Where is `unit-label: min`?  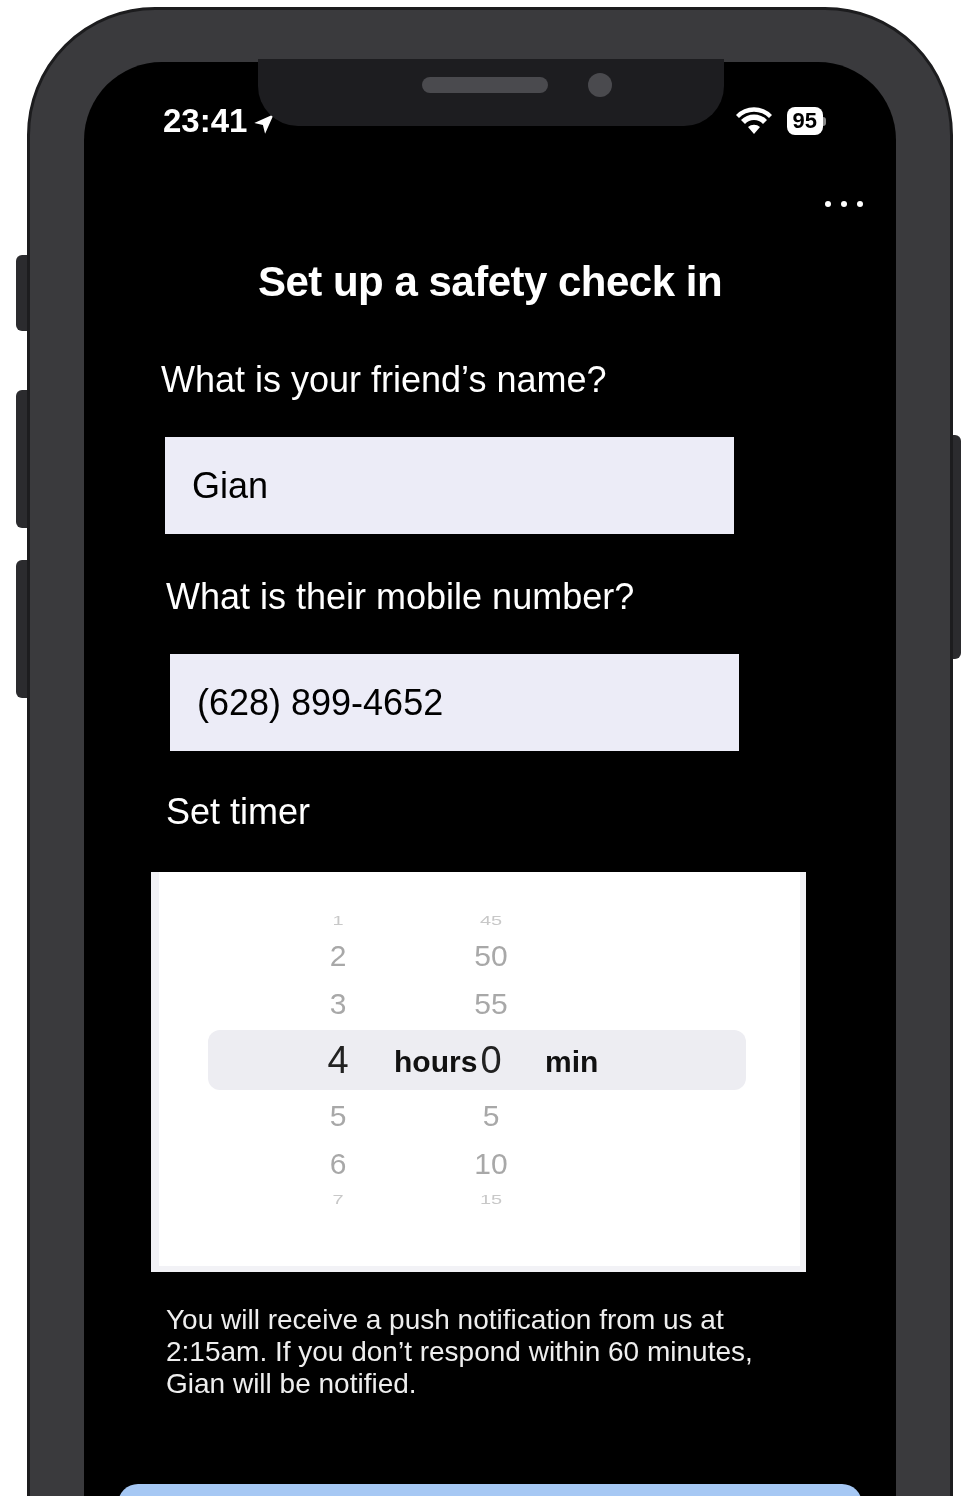 unit-label: min is located at coordinates (572, 1062).